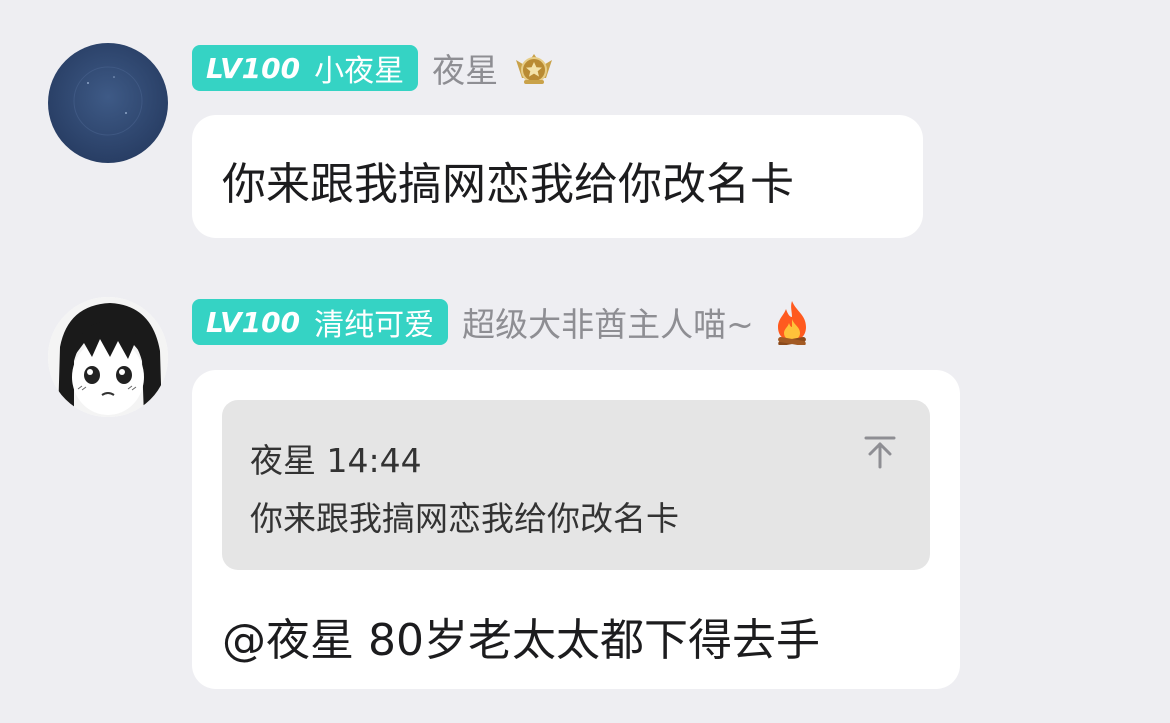  Describe the element at coordinates (374, 325) in the screenshot. I see `member-title: 清纯可爱` at that location.